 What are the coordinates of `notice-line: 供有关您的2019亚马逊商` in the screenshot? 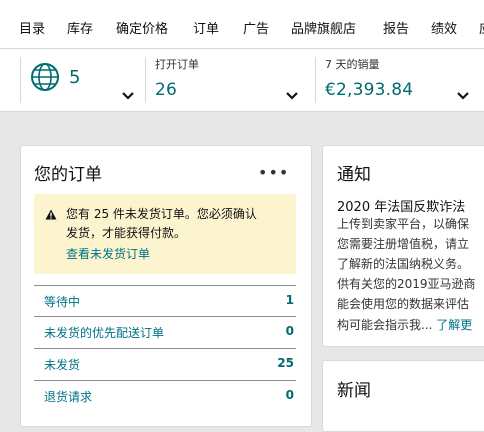 It's located at (406, 284).